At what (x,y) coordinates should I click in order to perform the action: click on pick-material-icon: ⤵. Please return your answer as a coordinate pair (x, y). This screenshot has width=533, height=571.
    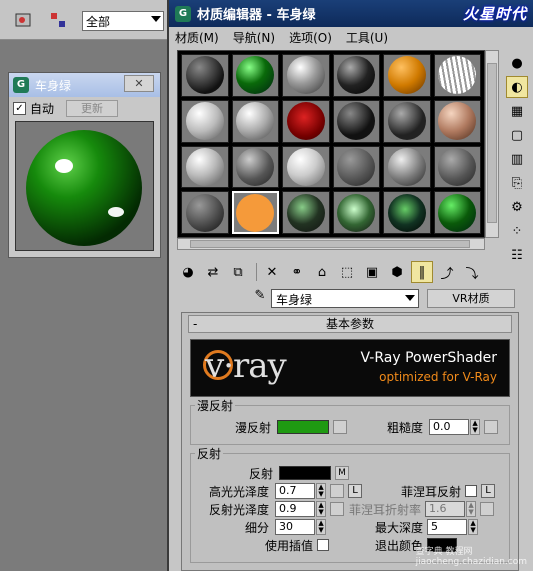
    Looking at the image, I should click on (472, 272).